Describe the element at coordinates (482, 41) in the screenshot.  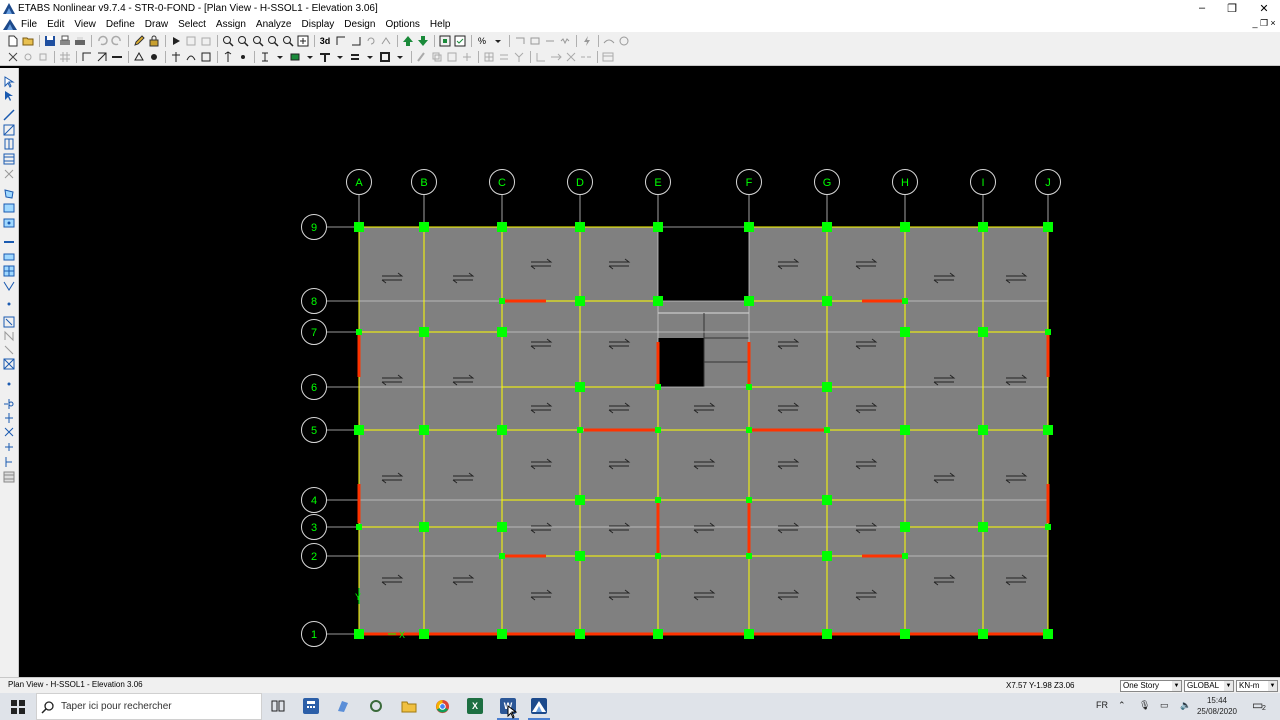
I see `percent-button: %` at that location.